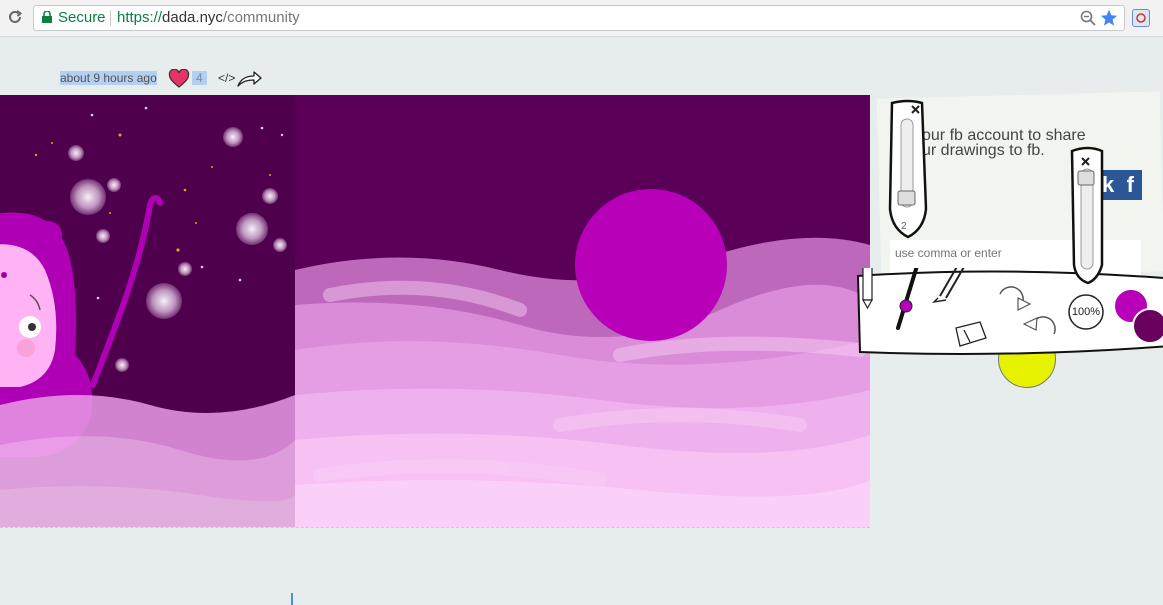 Image resolution: width=1163 pixels, height=605 pixels. What do you see at coordinates (47, 17) in the screenshot?
I see `lock-icon` at bounding box center [47, 17].